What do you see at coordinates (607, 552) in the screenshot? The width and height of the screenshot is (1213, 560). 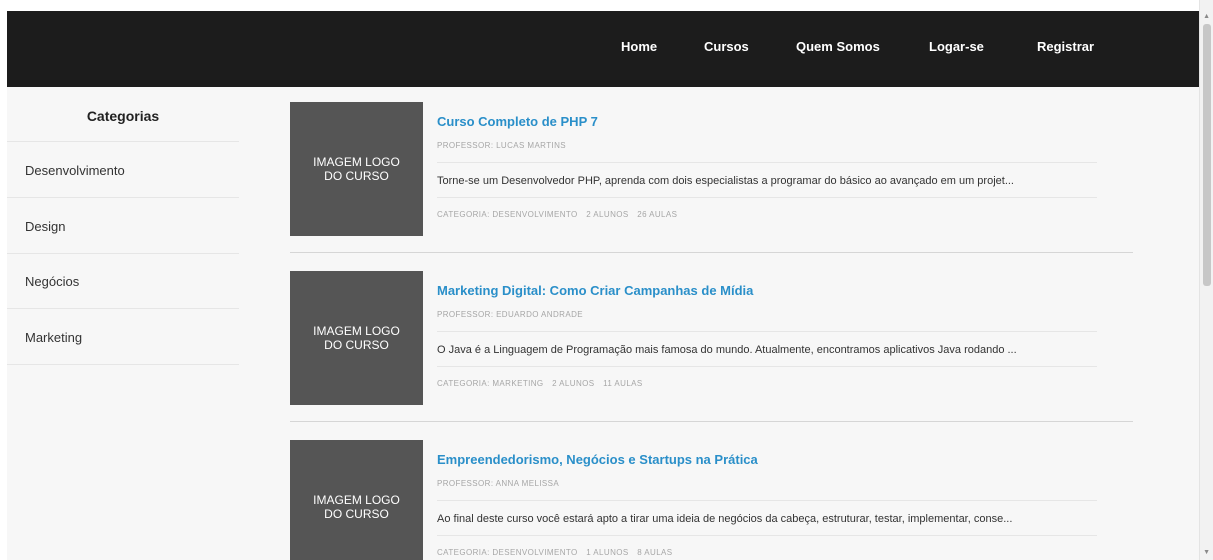 I see `course-students: 1 ALUNOS` at bounding box center [607, 552].